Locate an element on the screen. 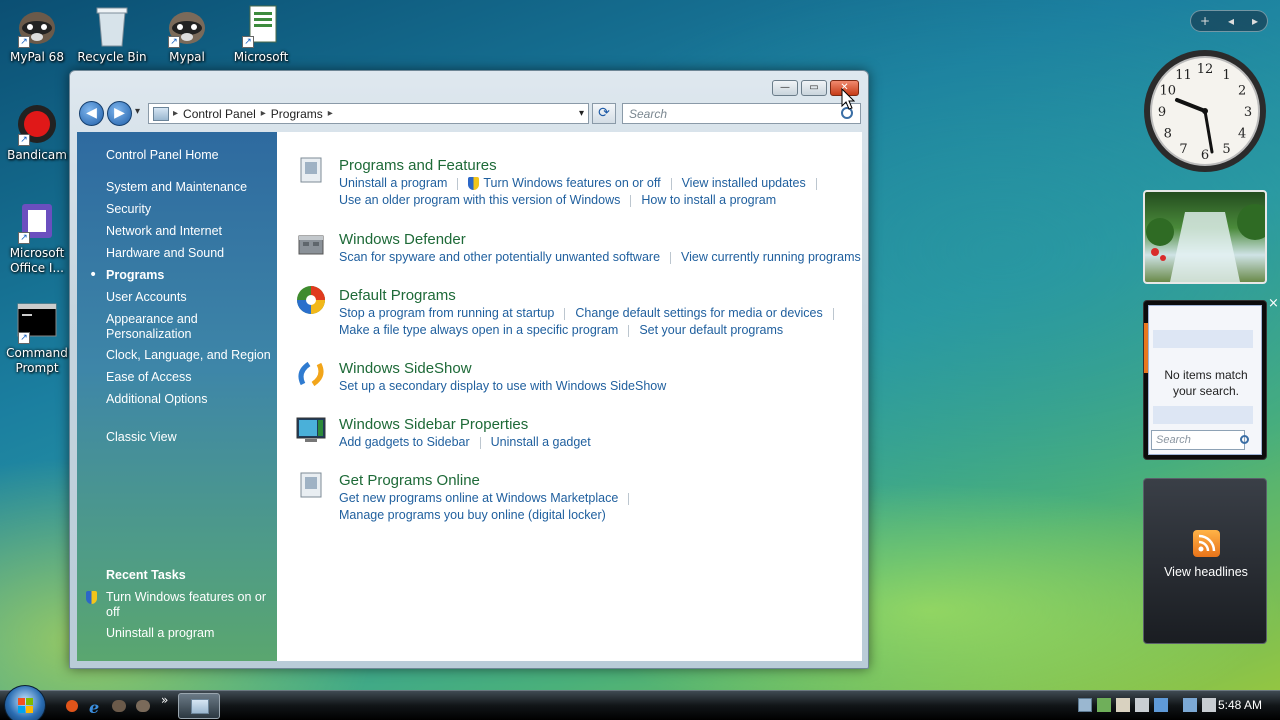 The height and width of the screenshot is (720, 1280). sidebar-properties-title: Windows Sidebar Properties is located at coordinates (465, 424).